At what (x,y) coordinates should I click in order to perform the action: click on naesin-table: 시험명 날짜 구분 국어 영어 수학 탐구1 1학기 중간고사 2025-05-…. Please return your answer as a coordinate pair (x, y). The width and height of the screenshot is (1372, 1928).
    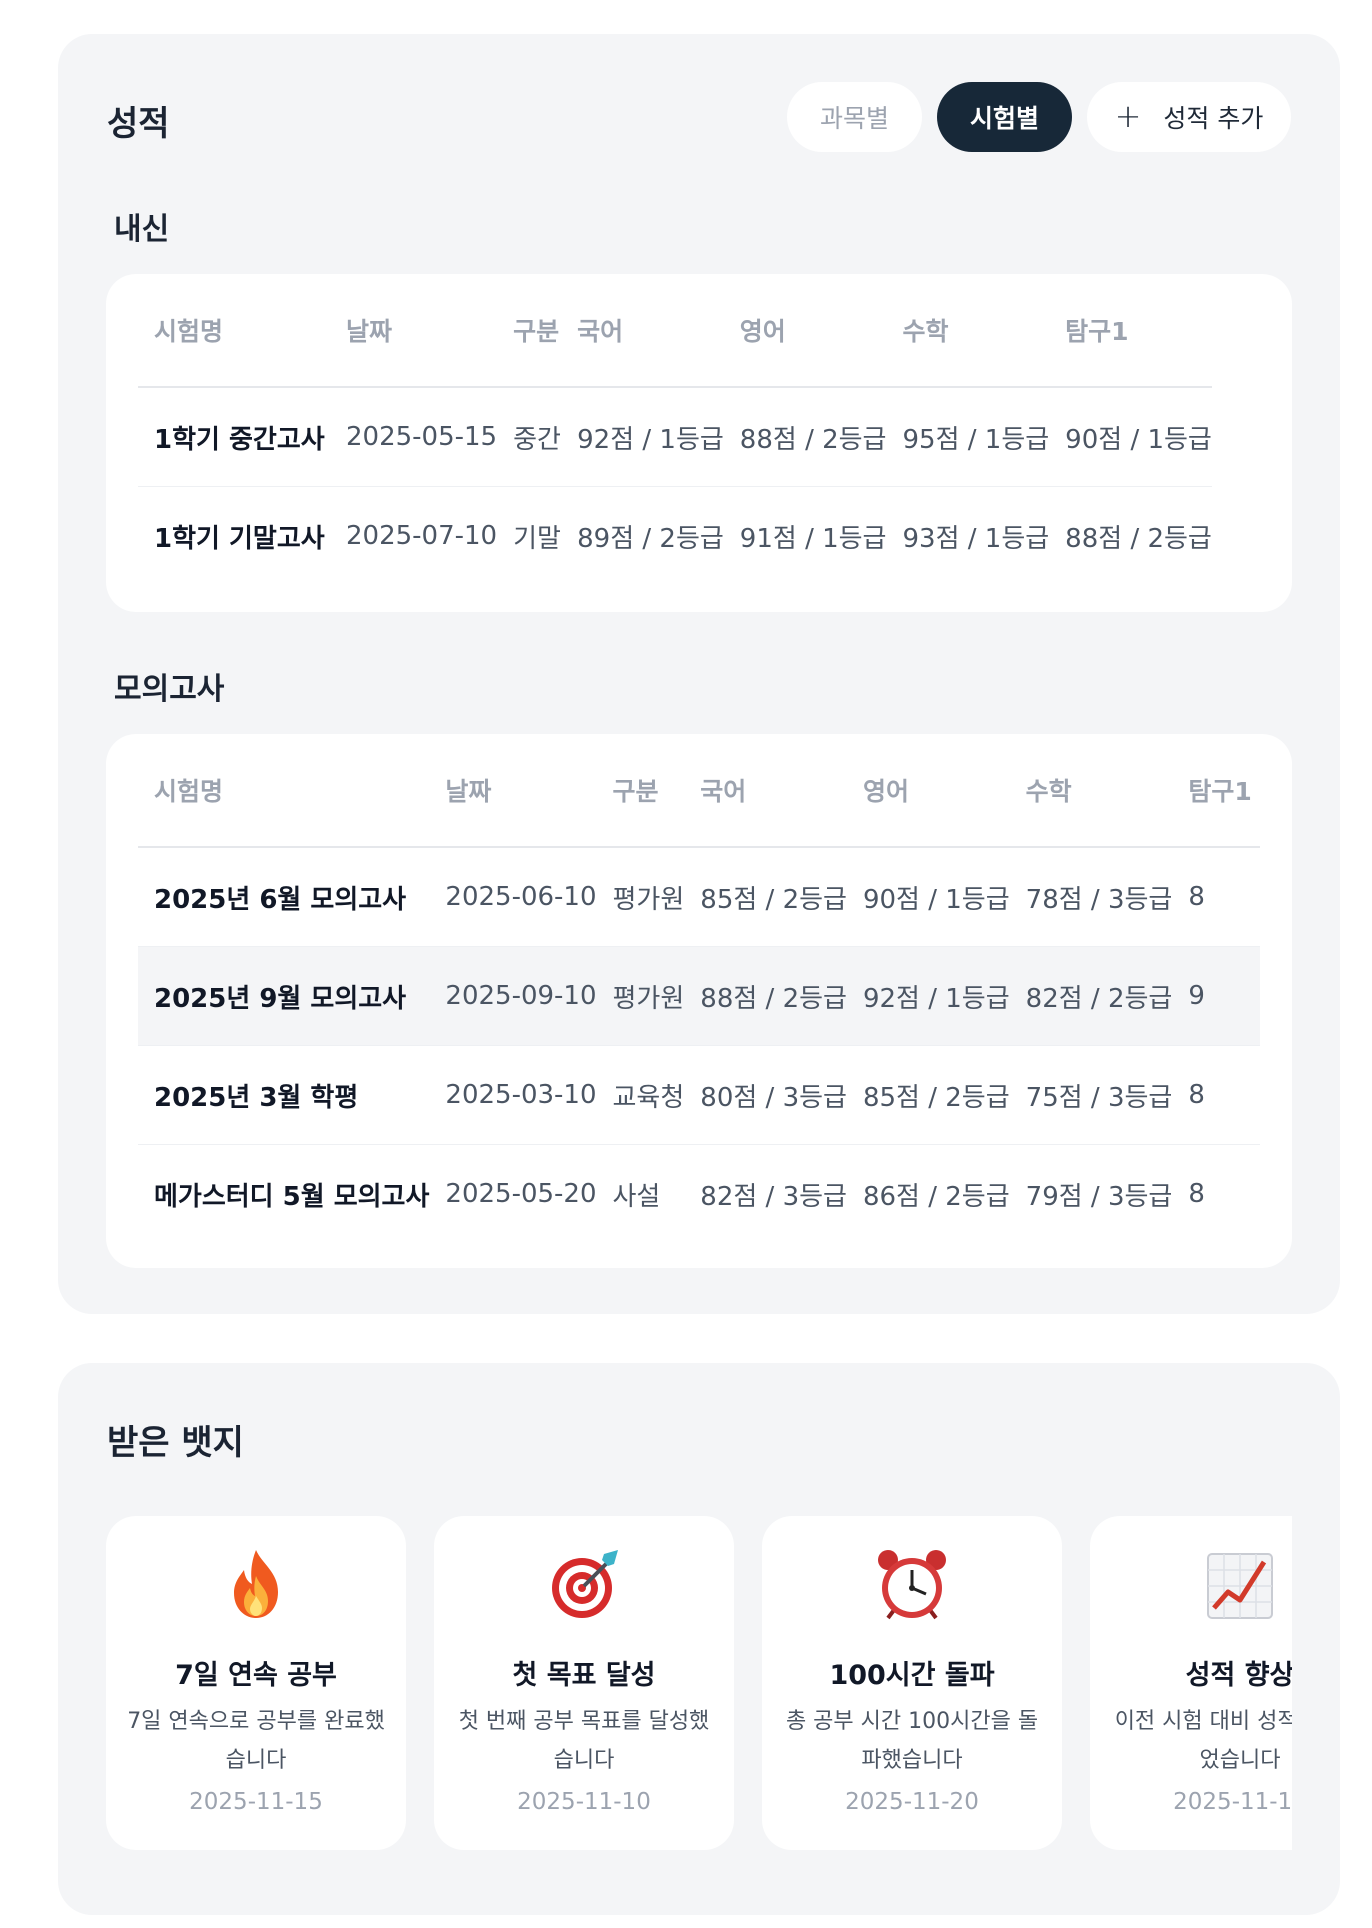
    Looking at the image, I should click on (699, 429).